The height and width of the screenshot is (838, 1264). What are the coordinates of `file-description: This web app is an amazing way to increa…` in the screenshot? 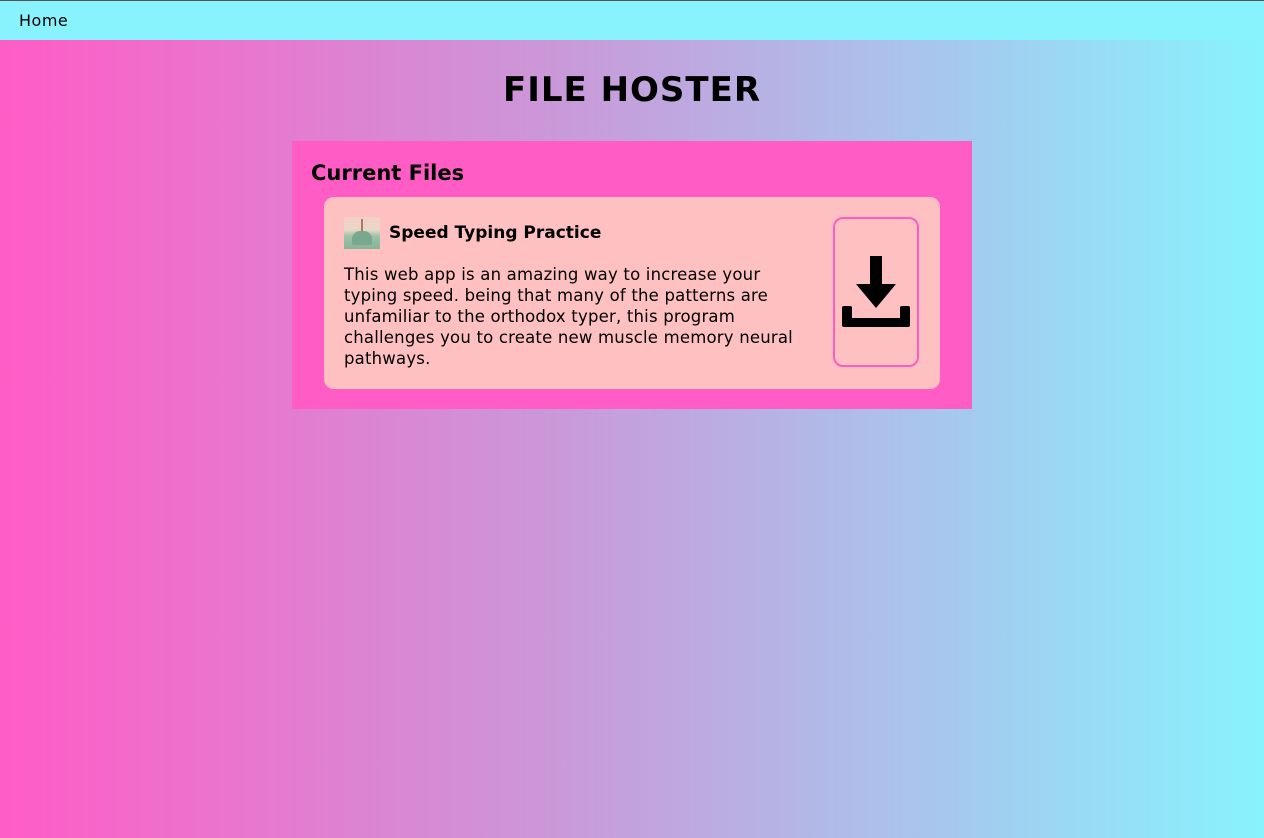 It's located at (568, 316).